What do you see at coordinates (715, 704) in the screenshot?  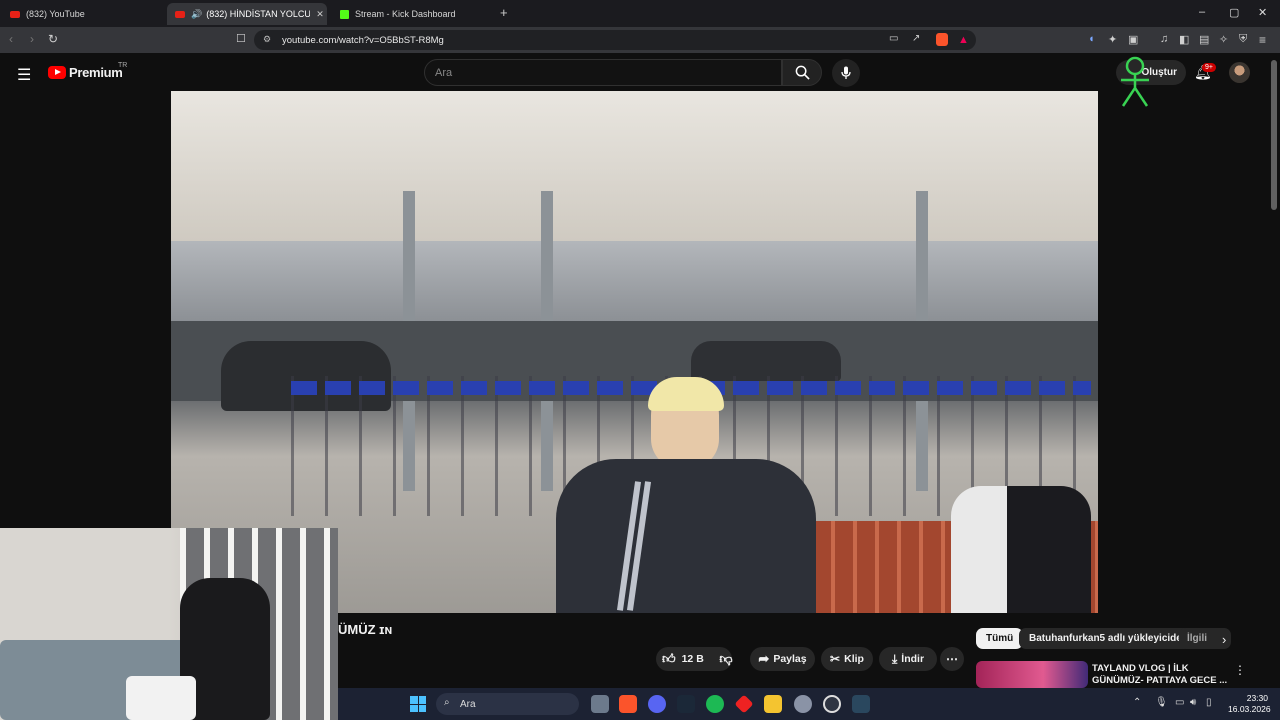 I see `spotify-icon` at bounding box center [715, 704].